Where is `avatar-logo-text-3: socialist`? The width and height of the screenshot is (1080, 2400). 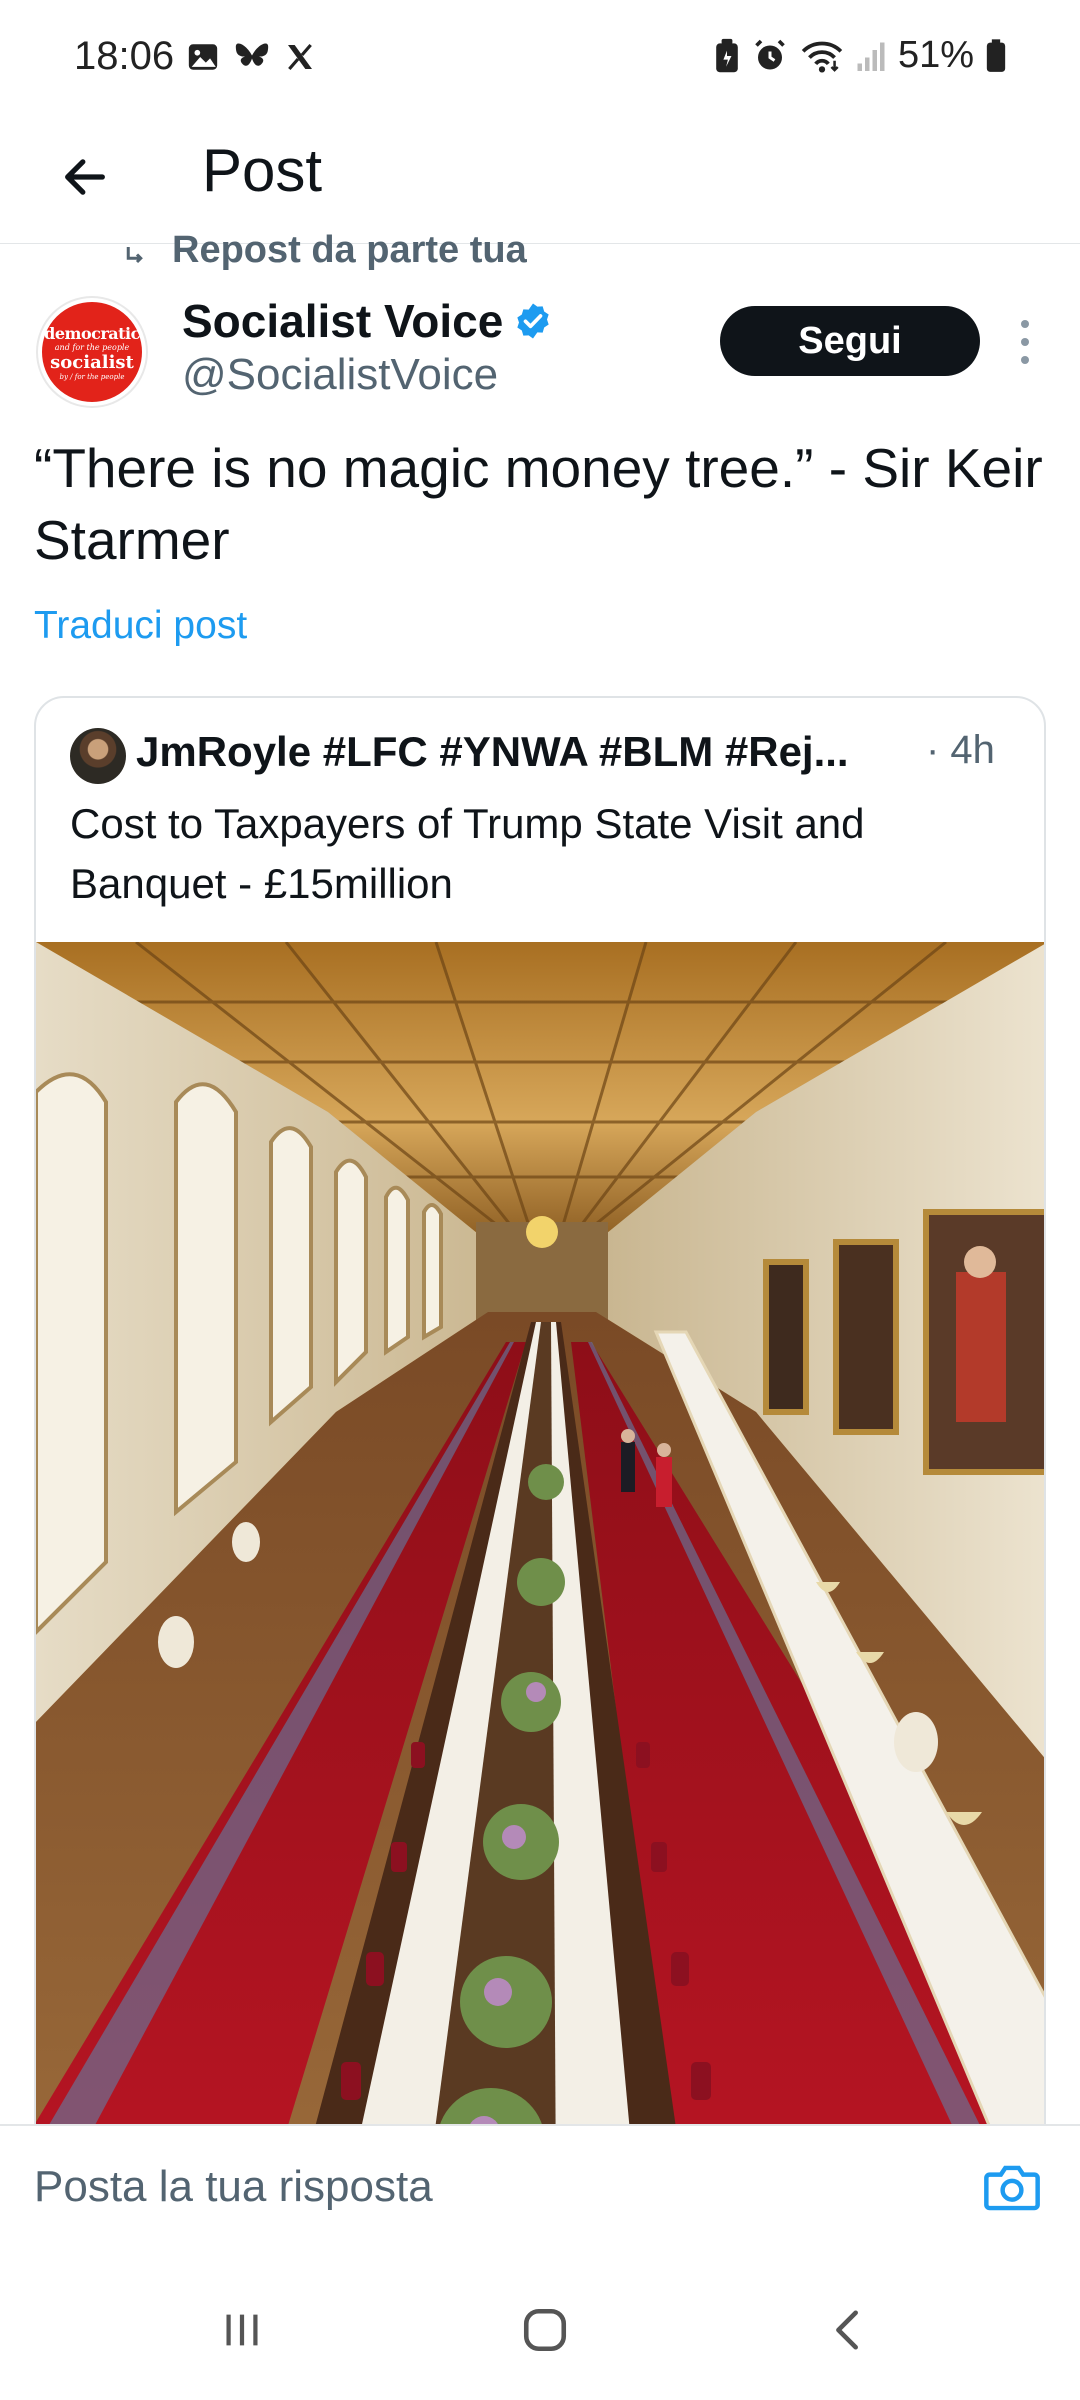
avatar-logo-text-3: socialist is located at coordinates (92, 362).